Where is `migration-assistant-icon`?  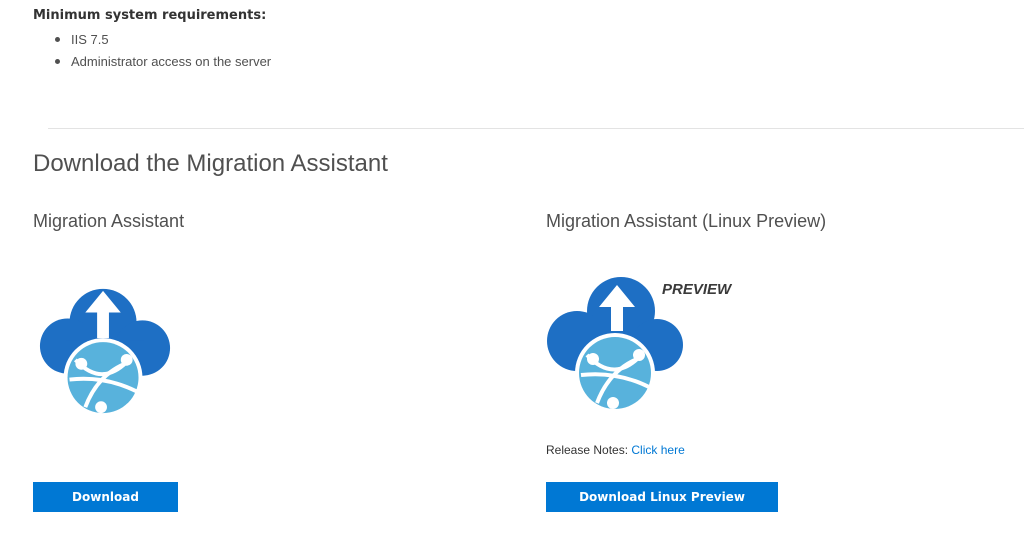
migration-assistant-icon is located at coordinates (105, 353).